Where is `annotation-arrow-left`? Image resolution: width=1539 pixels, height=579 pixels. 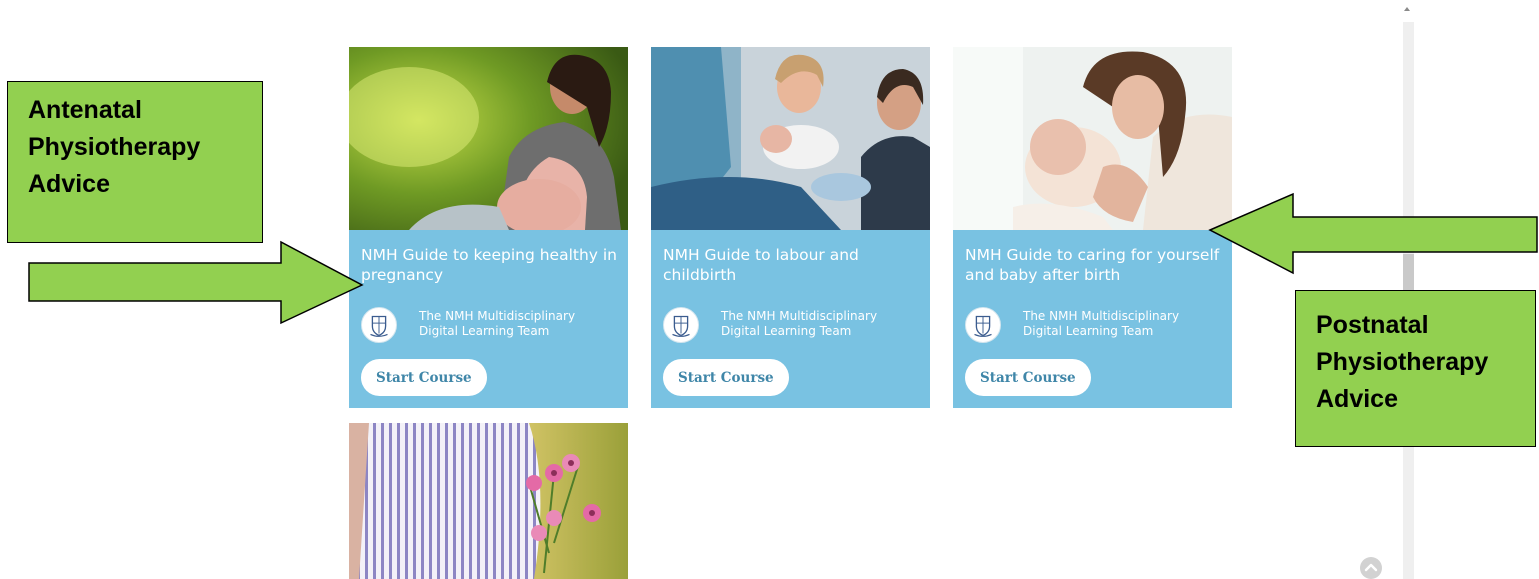 annotation-arrow-left is located at coordinates (196, 282).